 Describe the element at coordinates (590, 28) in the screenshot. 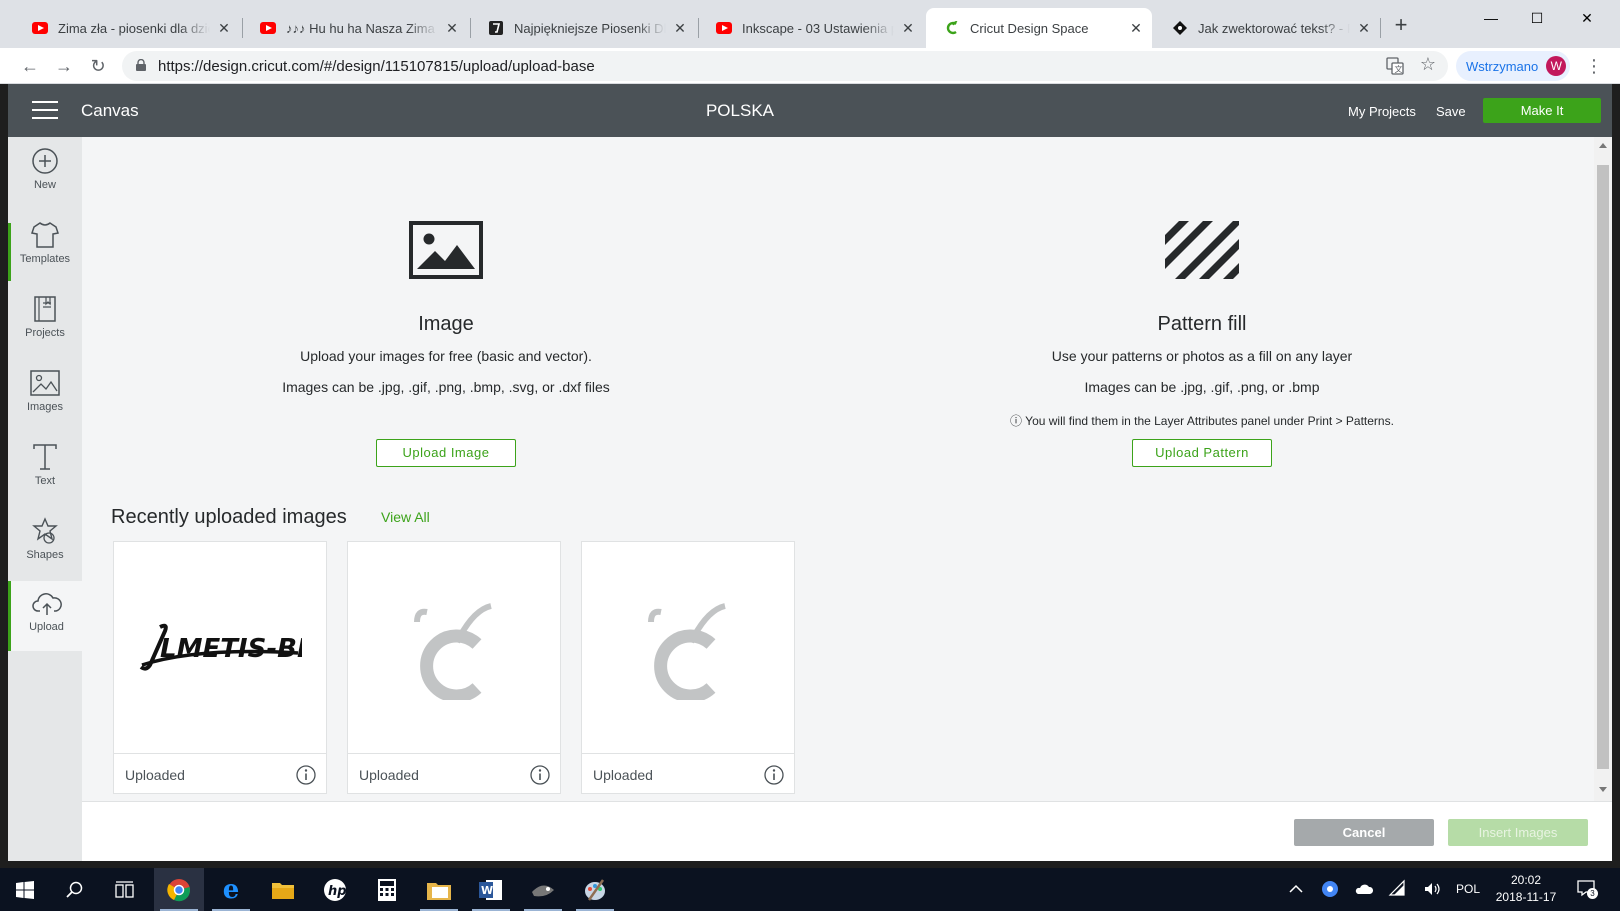

I see `tab-title: Najpiękniejsze Piosenki Dla Dzieci` at that location.